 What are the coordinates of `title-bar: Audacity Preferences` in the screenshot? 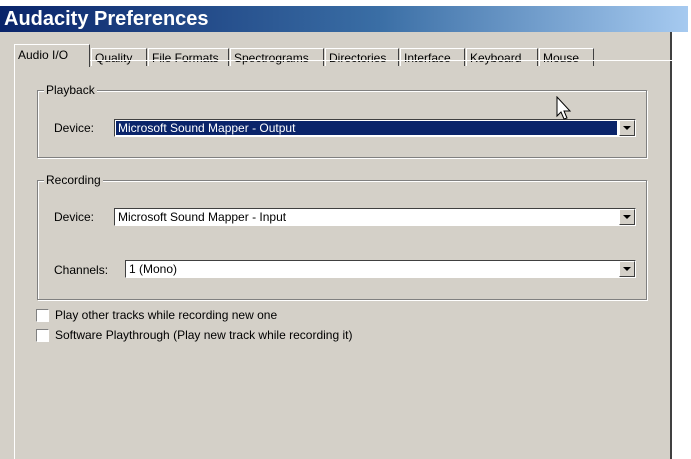 It's located at (344, 19).